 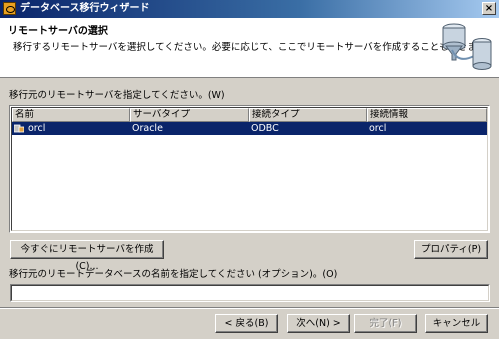 I want to click on table-header: 名前 サーバタイプ 接続タイプ 接続情報, so click(x=249, y=115).